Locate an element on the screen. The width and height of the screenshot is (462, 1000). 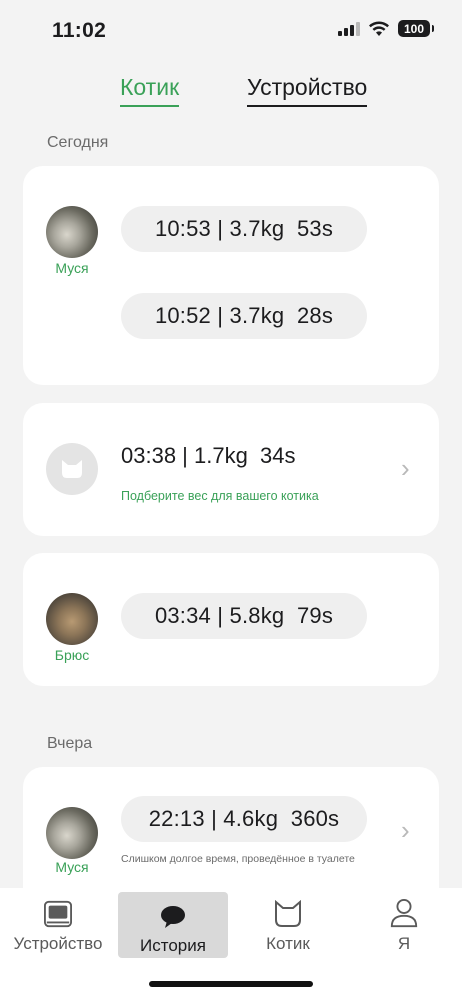
top-tabs: Котик Устройство is located at coordinates (231, 92).